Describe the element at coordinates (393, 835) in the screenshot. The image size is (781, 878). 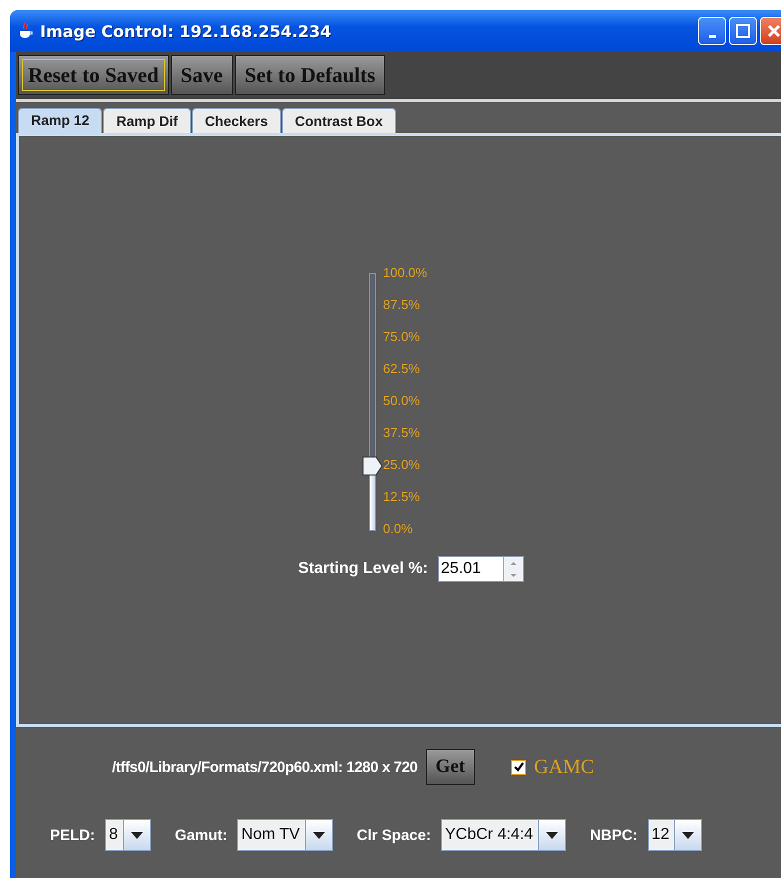
I see `dropdown-label: Clr Space:` at that location.